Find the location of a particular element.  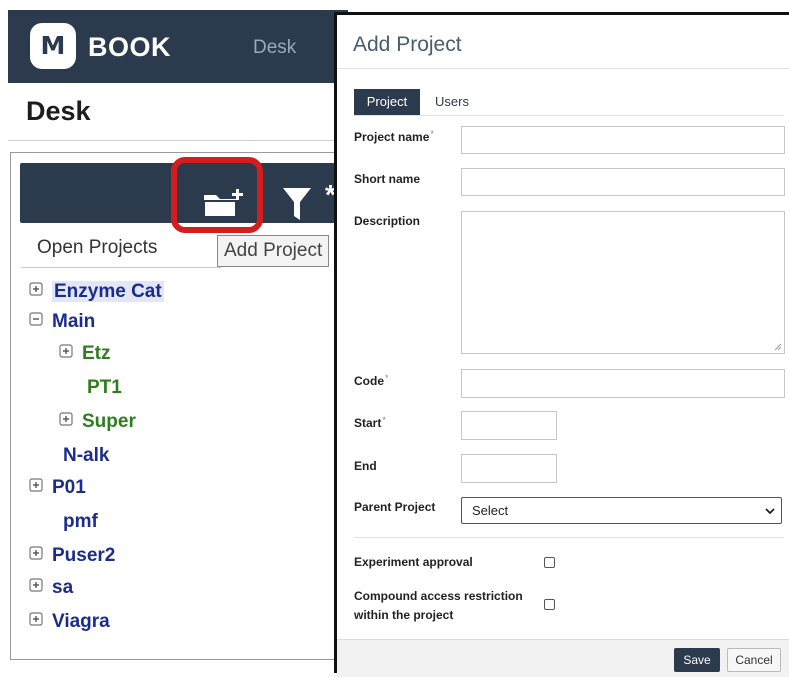

tree-item-label: Main is located at coordinates (74, 321).